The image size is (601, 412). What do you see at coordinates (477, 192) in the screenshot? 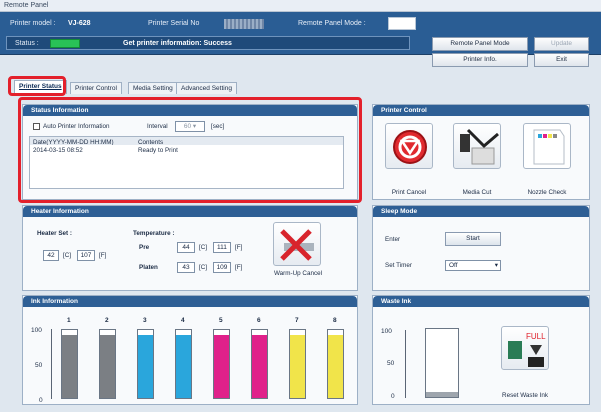
I see `media-cut-label: Media Cut` at bounding box center [477, 192].